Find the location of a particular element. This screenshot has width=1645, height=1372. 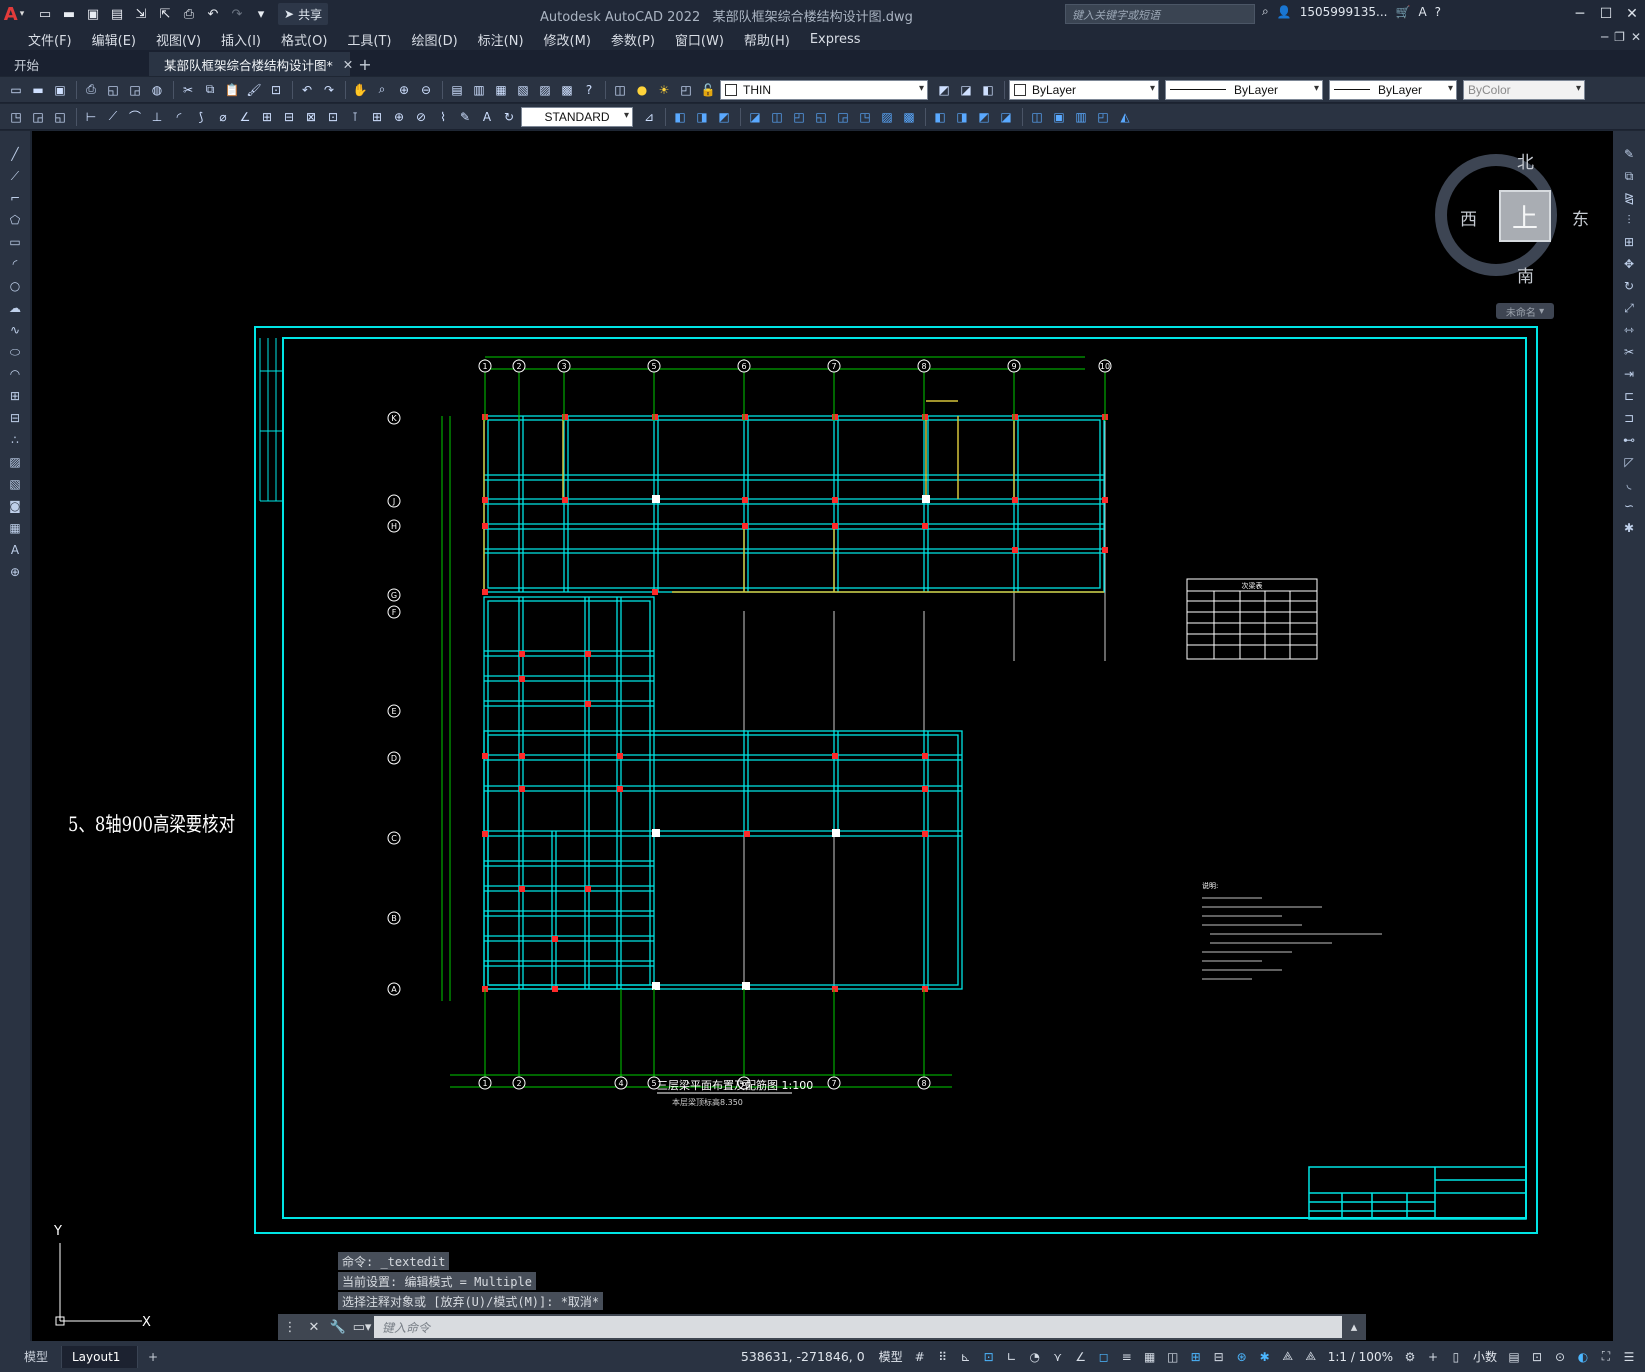

redo-icon: ↷ is located at coordinates (329, 90).